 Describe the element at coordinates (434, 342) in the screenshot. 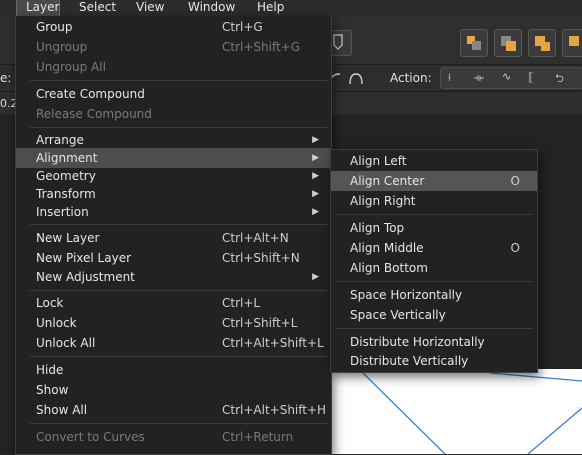

I see `submenu-item-distribute-horizontally: Distribute Horizontally` at that location.